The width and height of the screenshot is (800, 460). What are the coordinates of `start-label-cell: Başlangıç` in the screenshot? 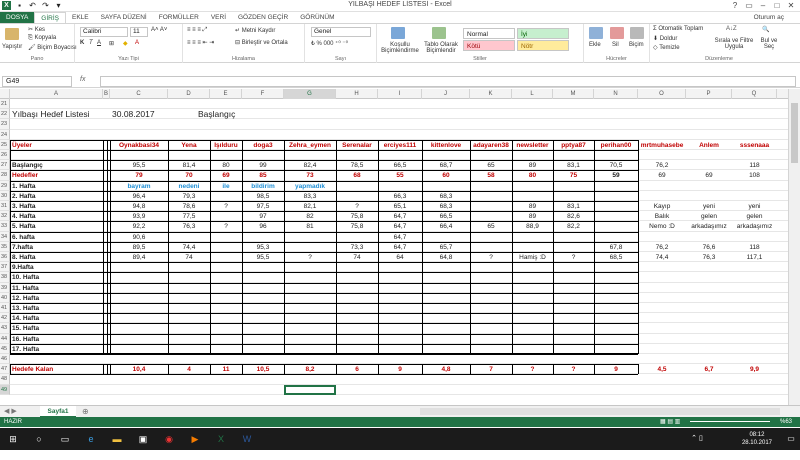 It's located at (226, 115).